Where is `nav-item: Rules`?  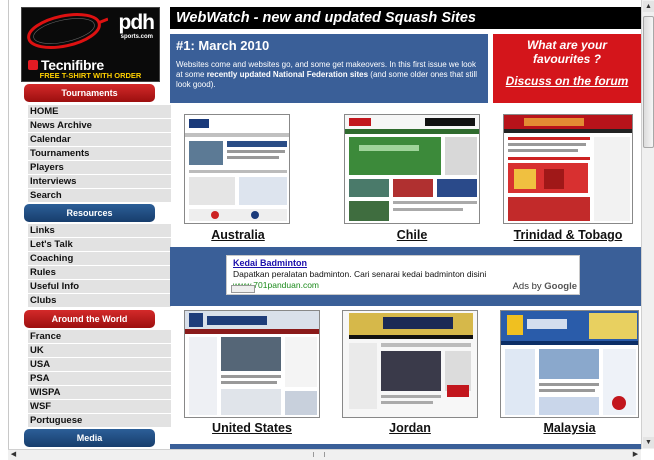
nav-item: Rules is located at coordinates (99, 273).